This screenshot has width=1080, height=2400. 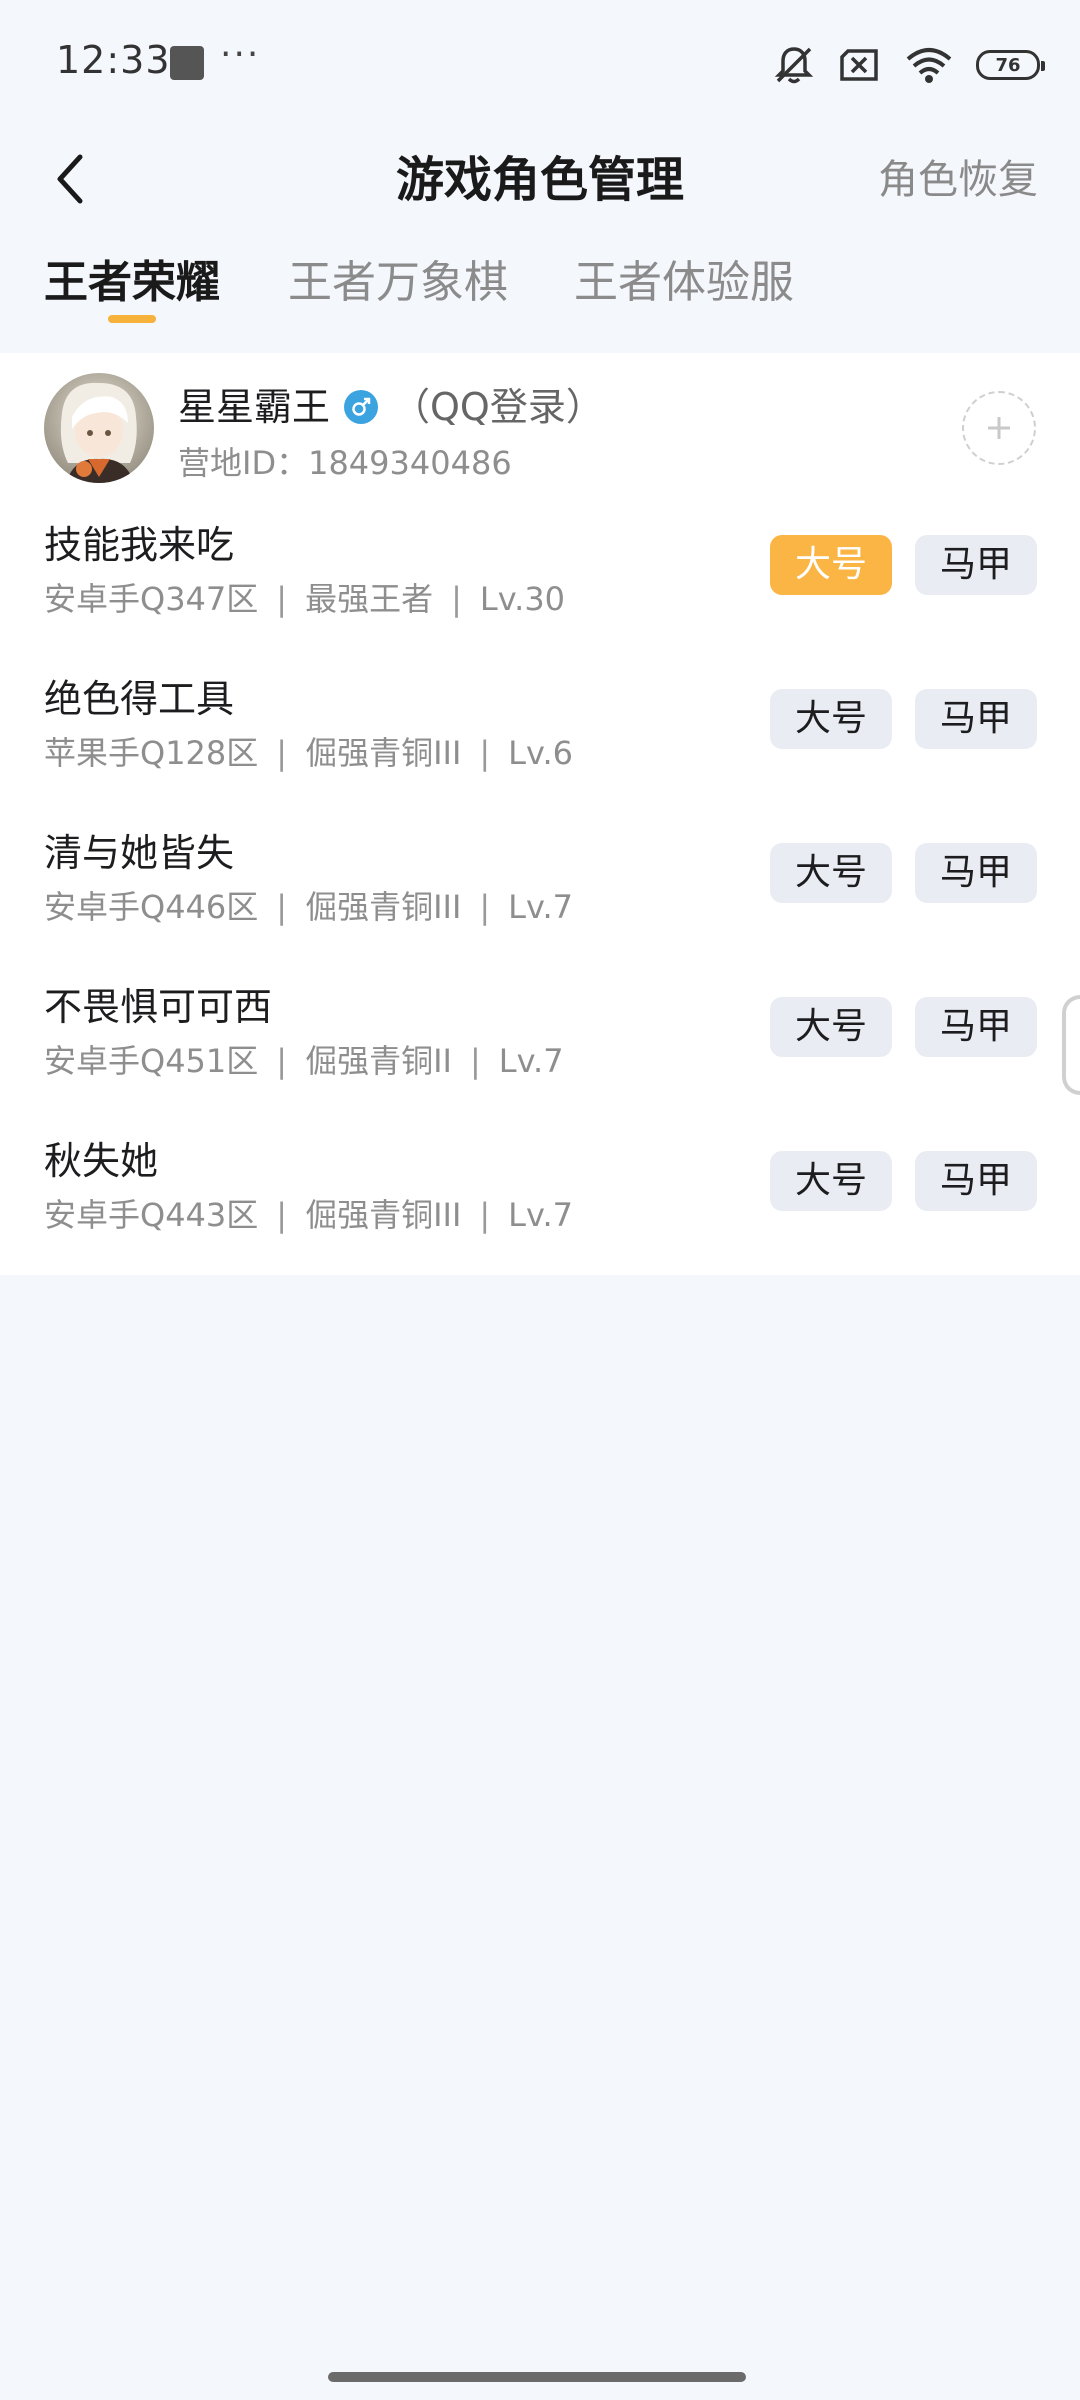 What do you see at coordinates (132, 283) in the screenshot?
I see `tab-honor-of-kings: 王者荣耀` at bounding box center [132, 283].